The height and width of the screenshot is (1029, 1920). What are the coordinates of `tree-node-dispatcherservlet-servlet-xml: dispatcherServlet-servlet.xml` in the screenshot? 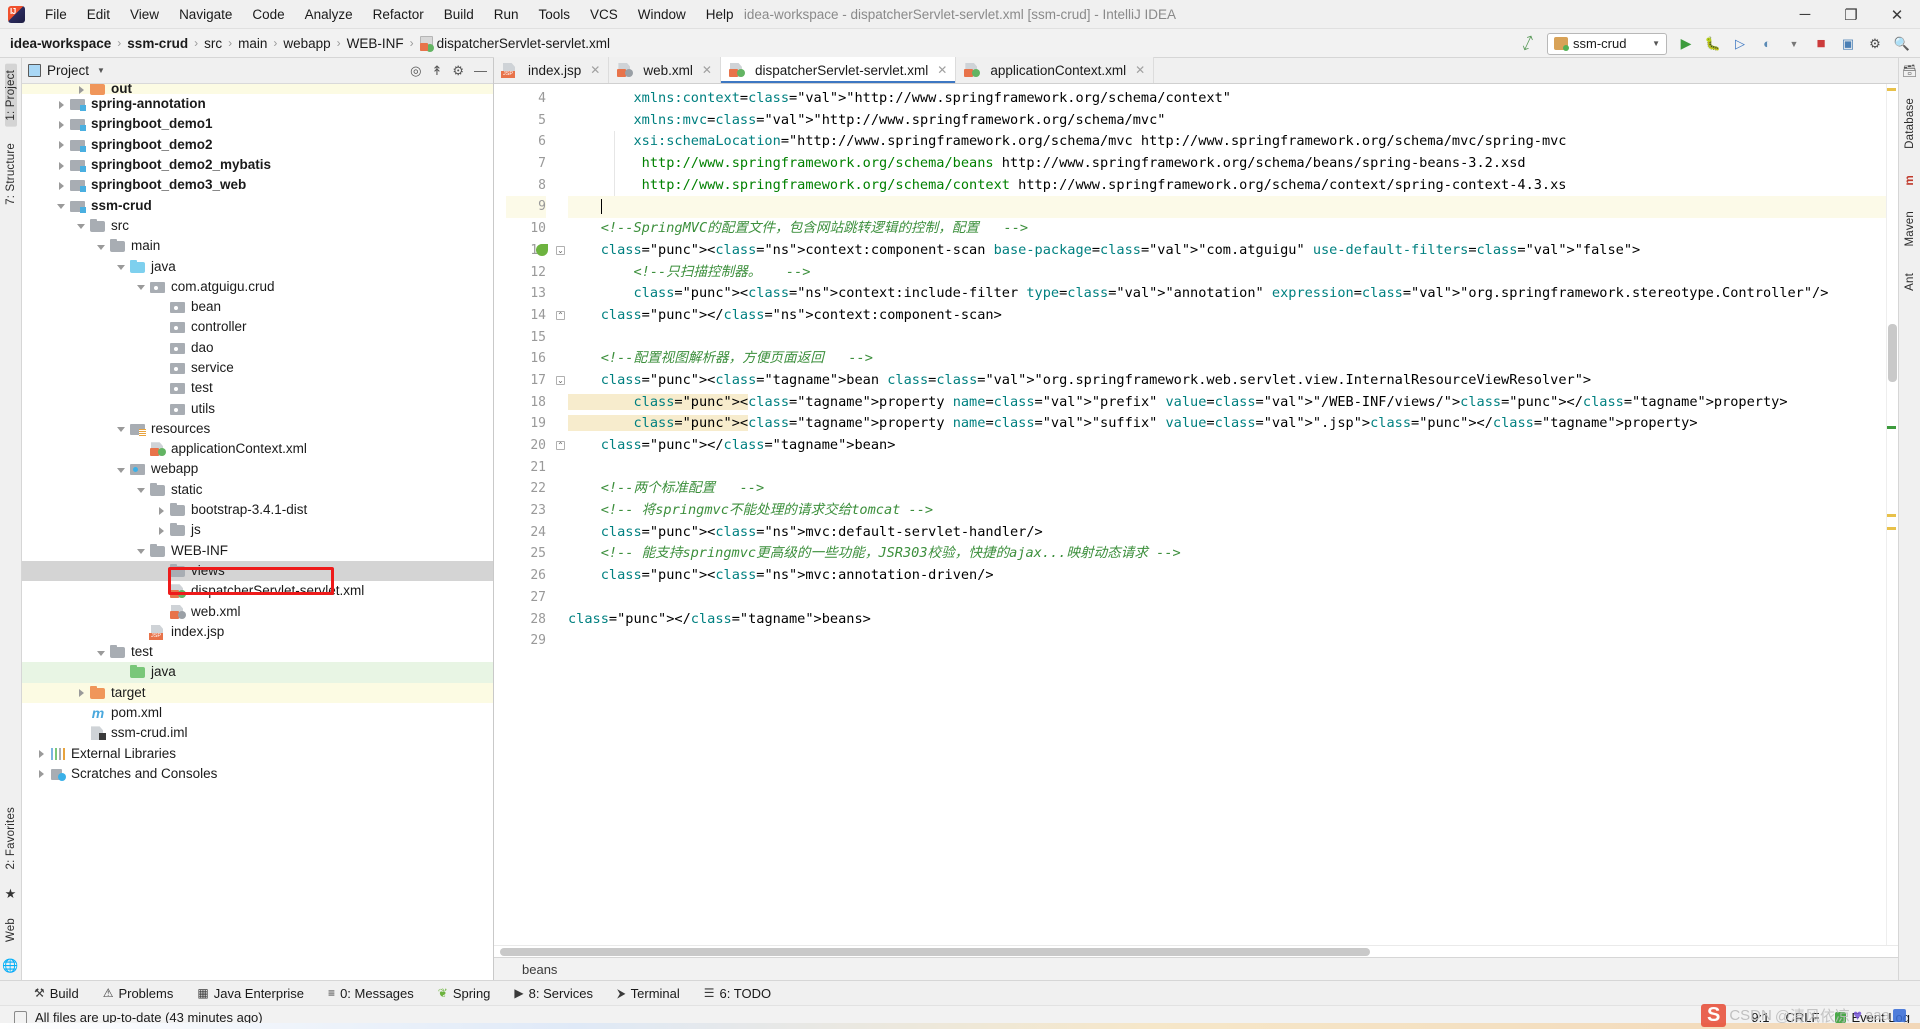 It's located at (257, 591).